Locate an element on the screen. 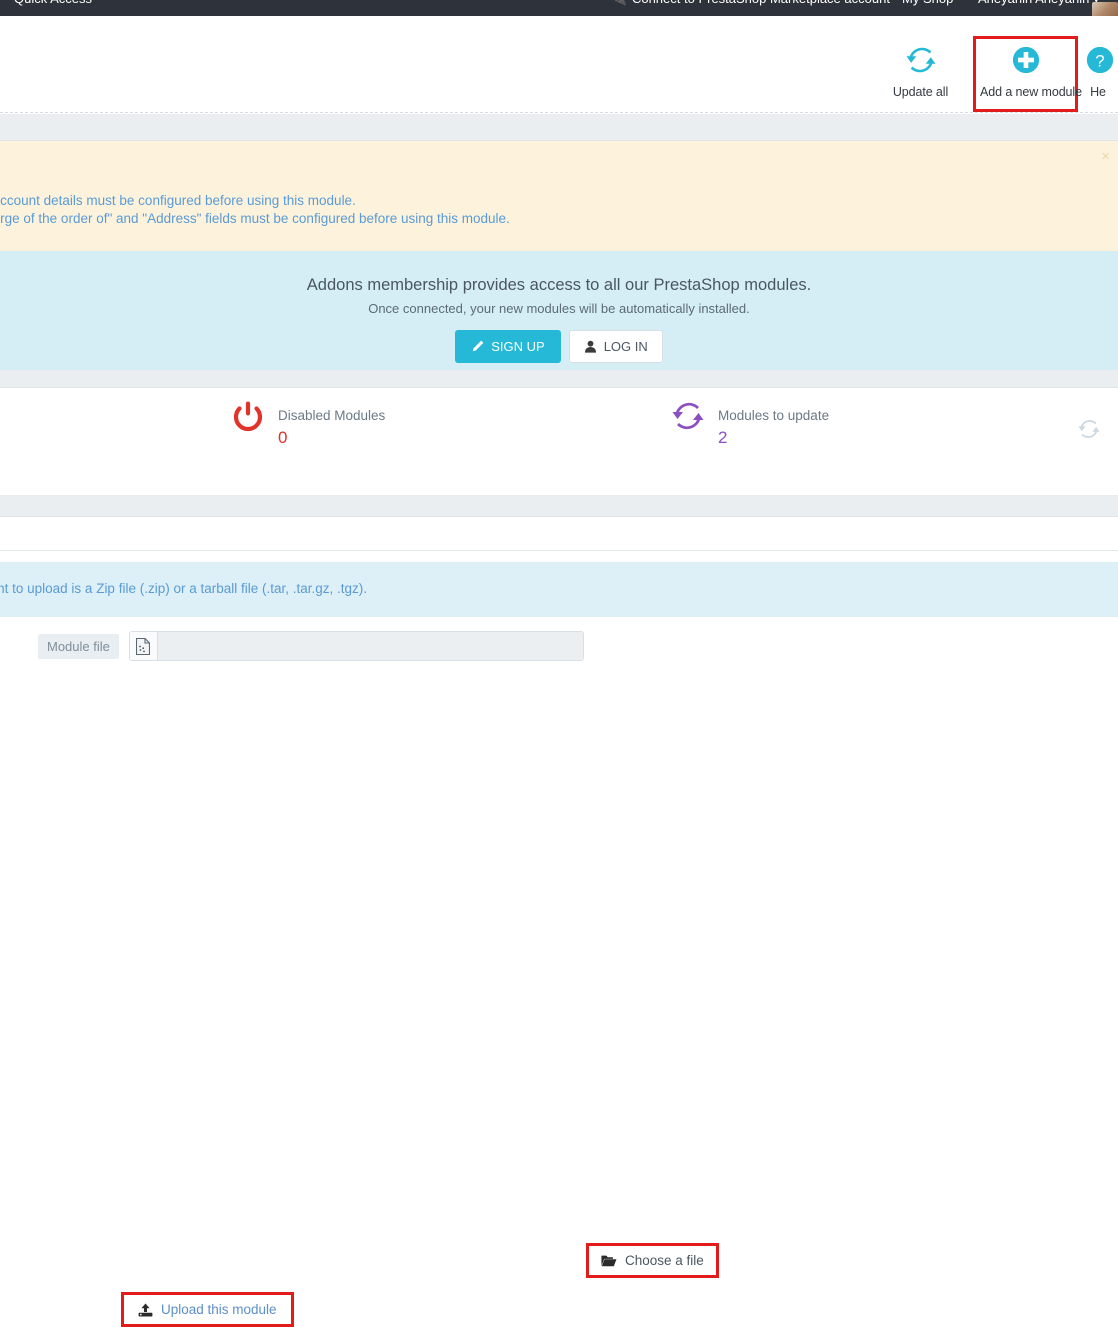 This screenshot has width=1118, height=1327. log-in-button: LOG IN is located at coordinates (615, 346).